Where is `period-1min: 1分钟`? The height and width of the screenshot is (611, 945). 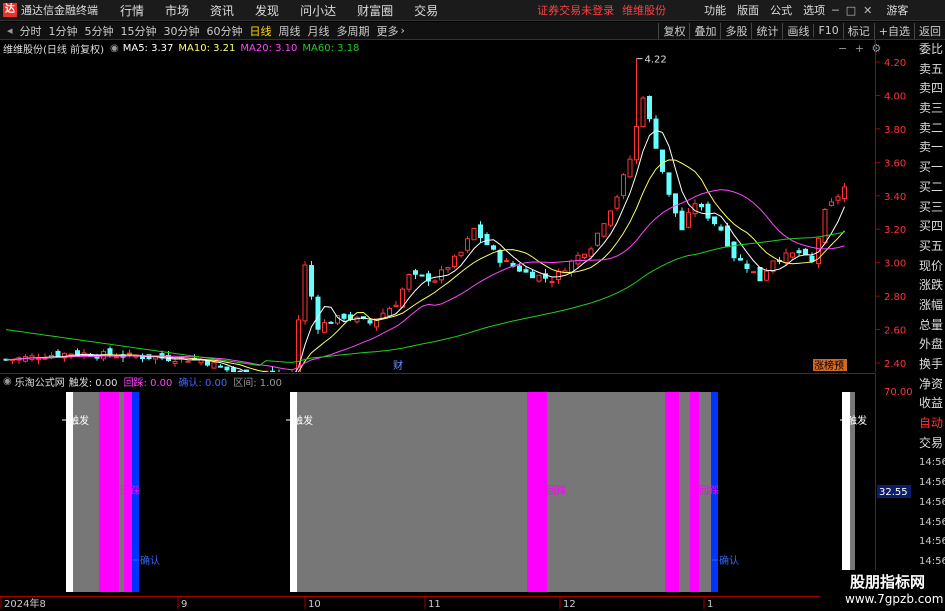 period-1min: 1分钟 is located at coordinates (63, 31).